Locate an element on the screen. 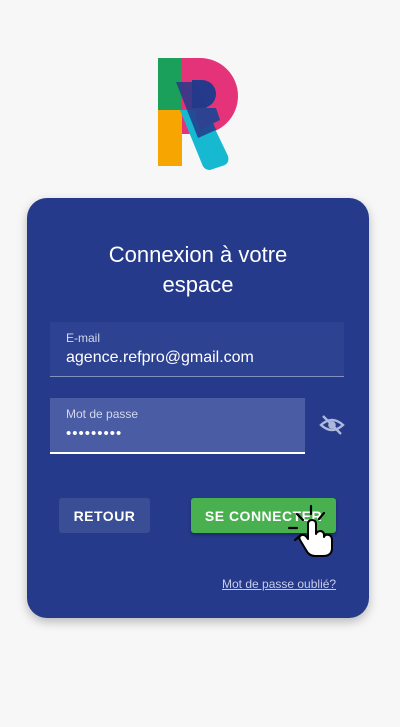 The image size is (400, 727). email-value: agence.refpro@gmail.com is located at coordinates (160, 358).